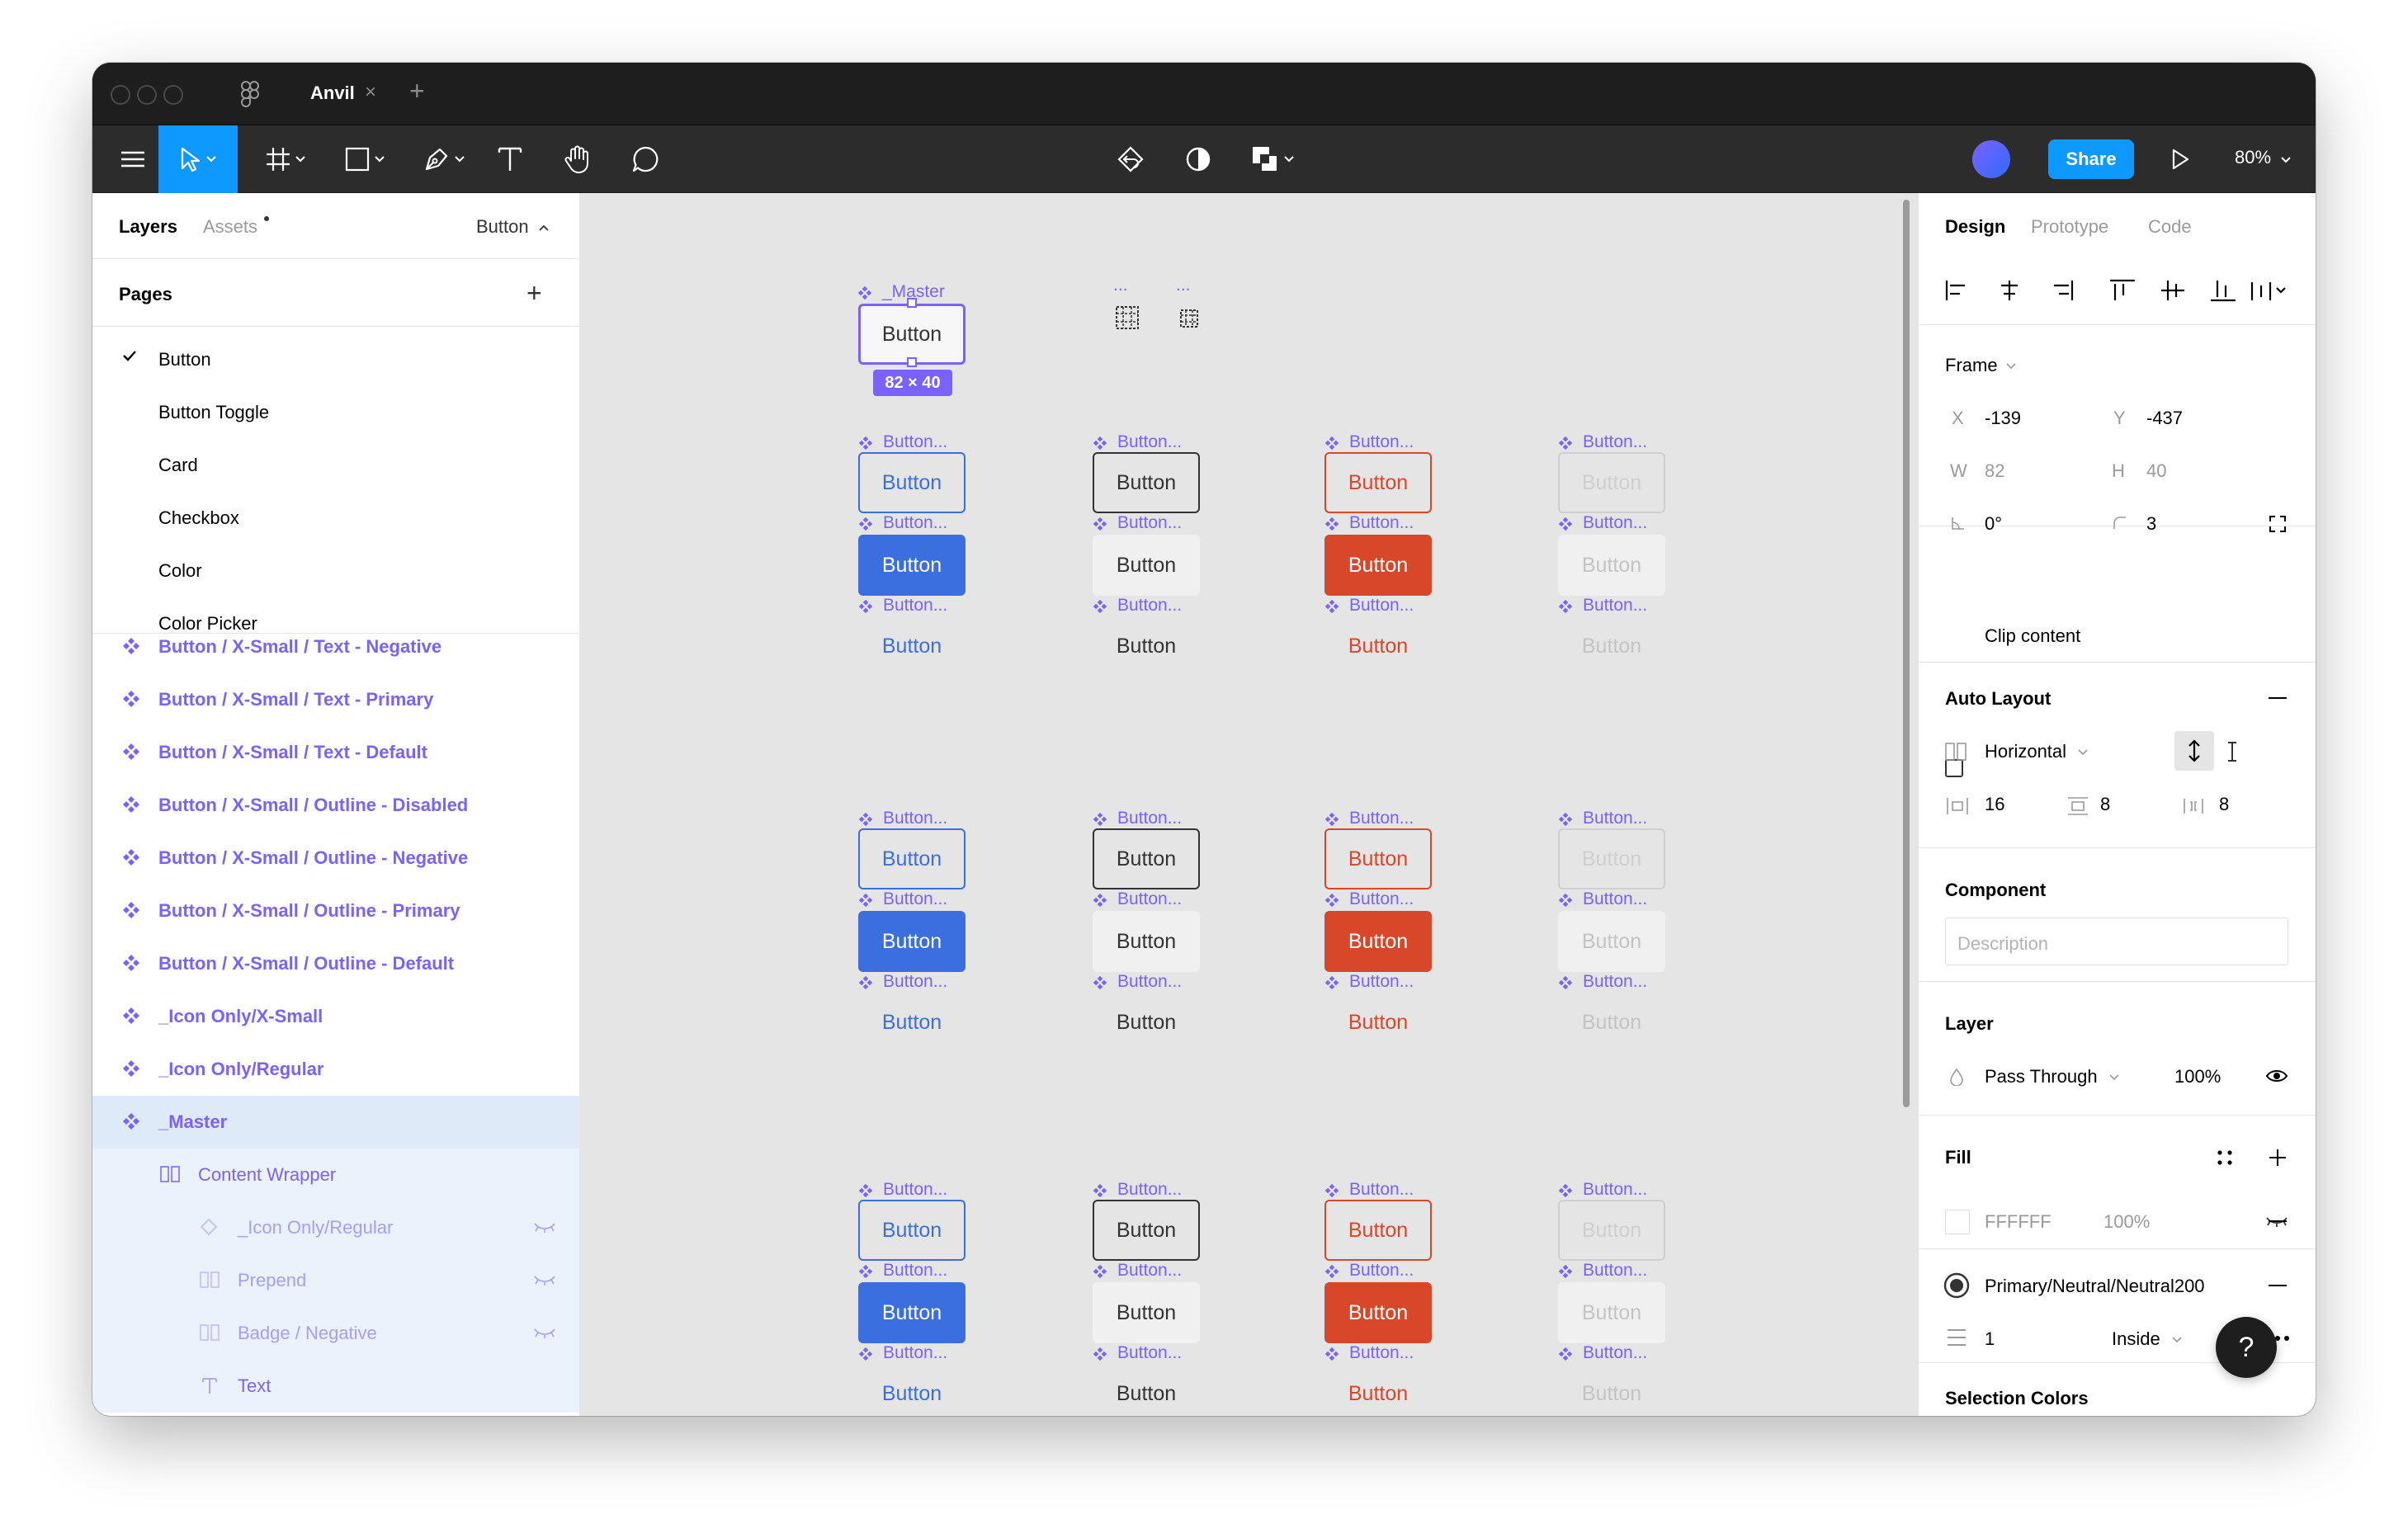  Describe the element at coordinates (173, 95) in the screenshot. I see `zoom-window-button` at that location.